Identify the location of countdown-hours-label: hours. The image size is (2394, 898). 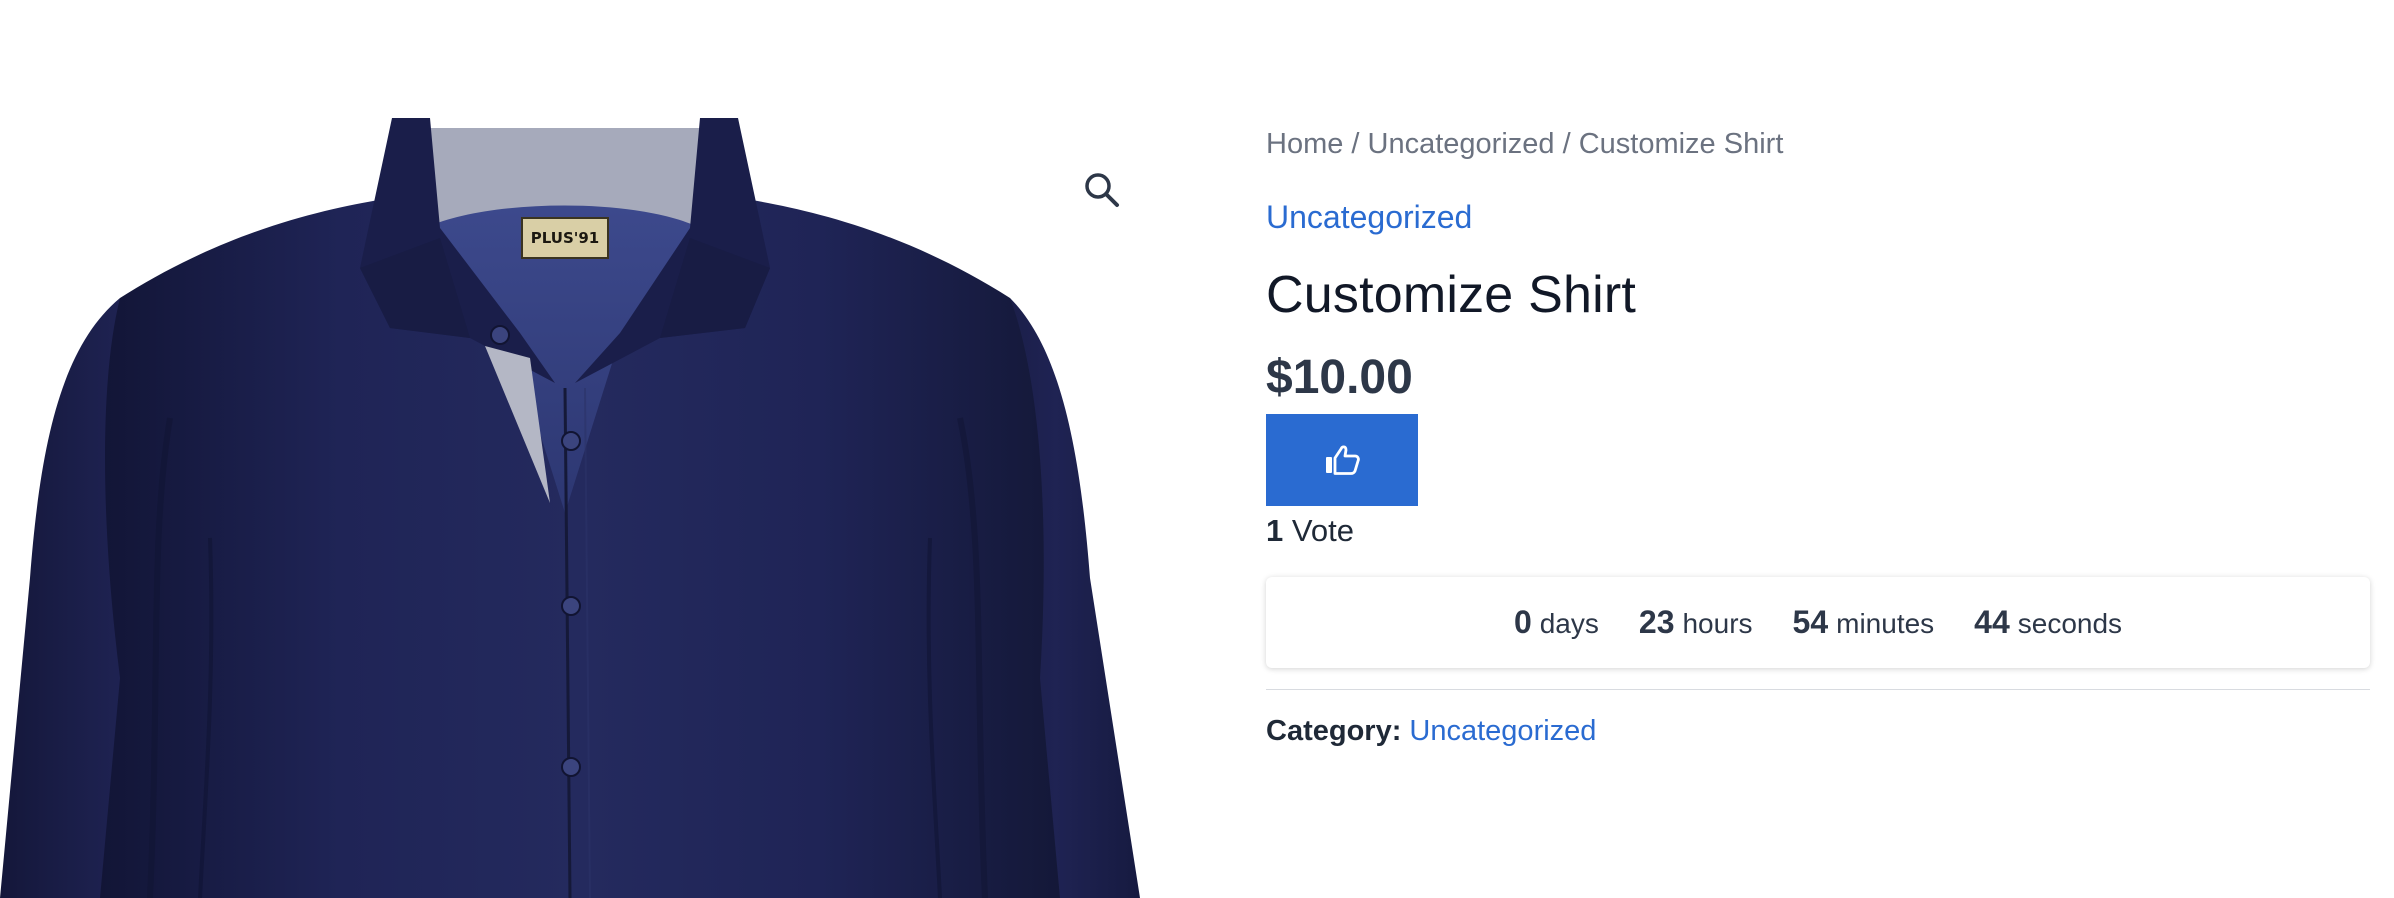
(1717, 623).